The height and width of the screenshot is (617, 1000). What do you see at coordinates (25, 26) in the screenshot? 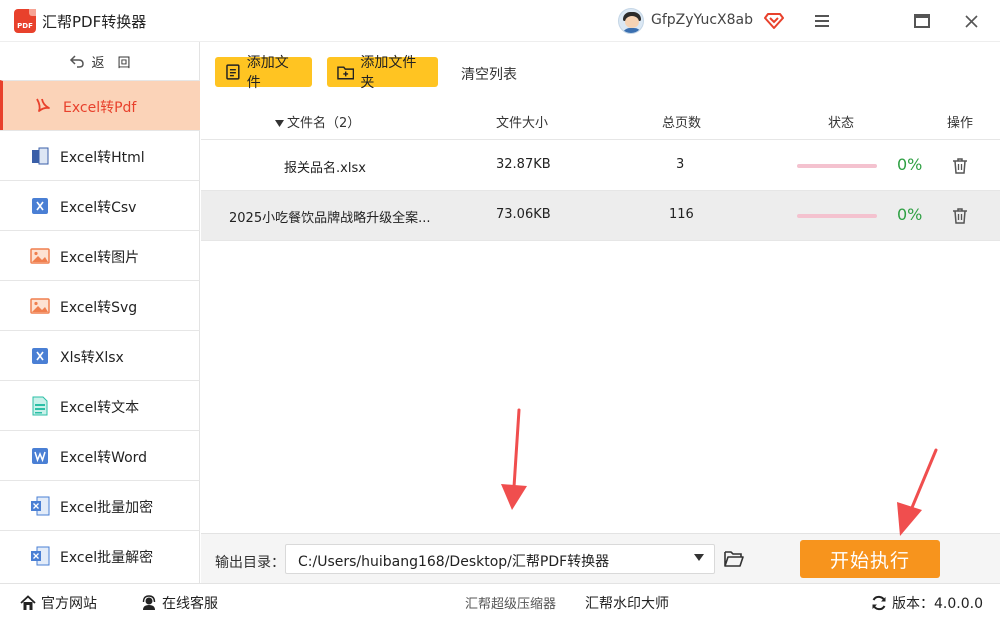
I see `app-logo-text: PDF` at bounding box center [25, 26].